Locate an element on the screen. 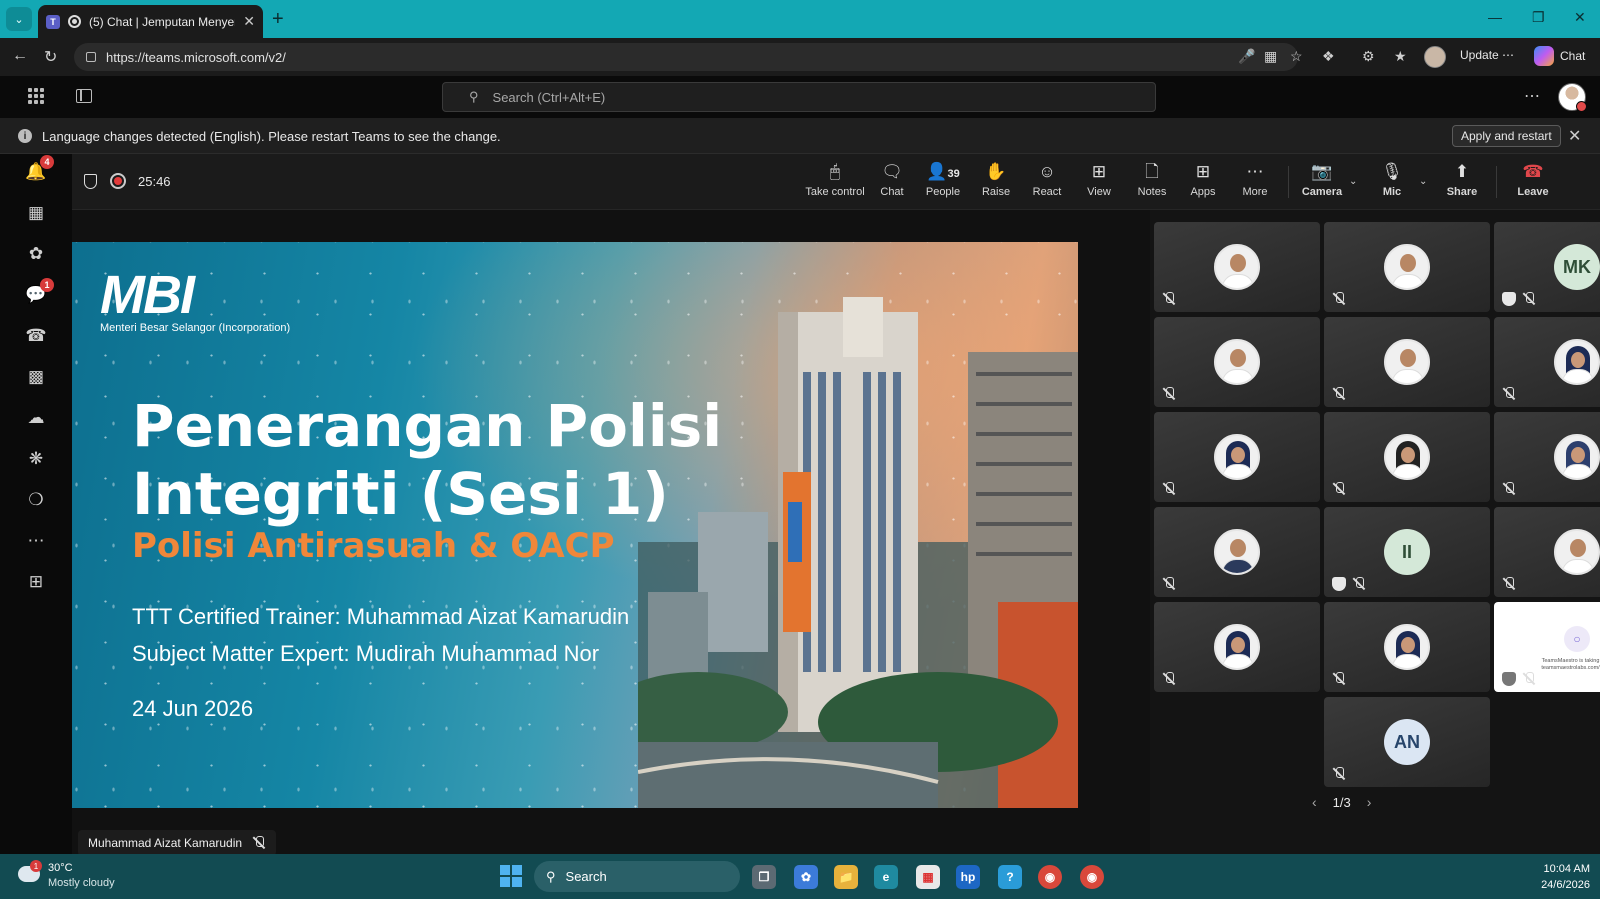  camera-button: 📷 Camera is located at coordinates (1322, 183).